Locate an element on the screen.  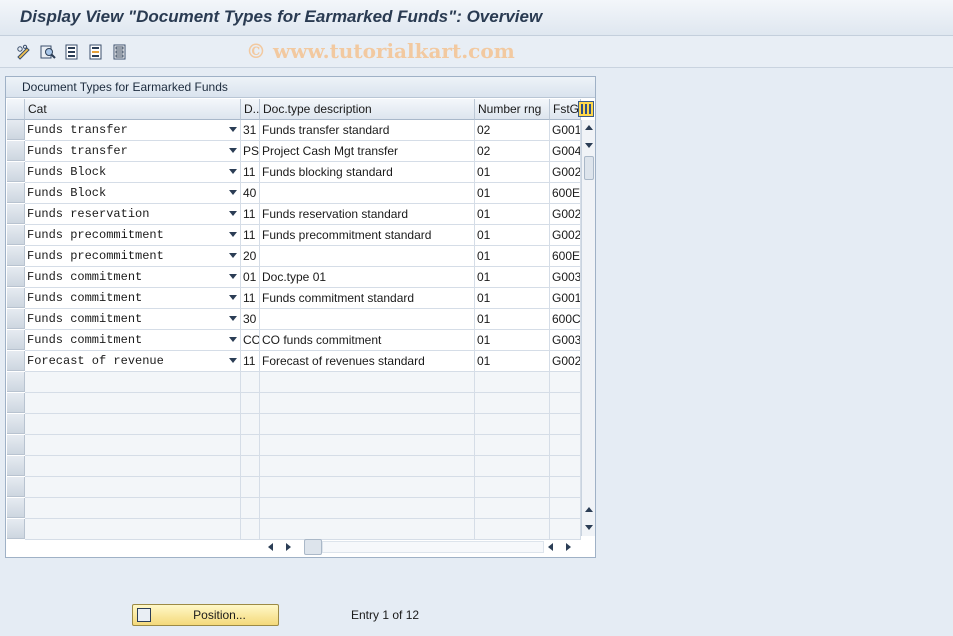
cell-doc-type: 40 is located at coordinates (250, 193).